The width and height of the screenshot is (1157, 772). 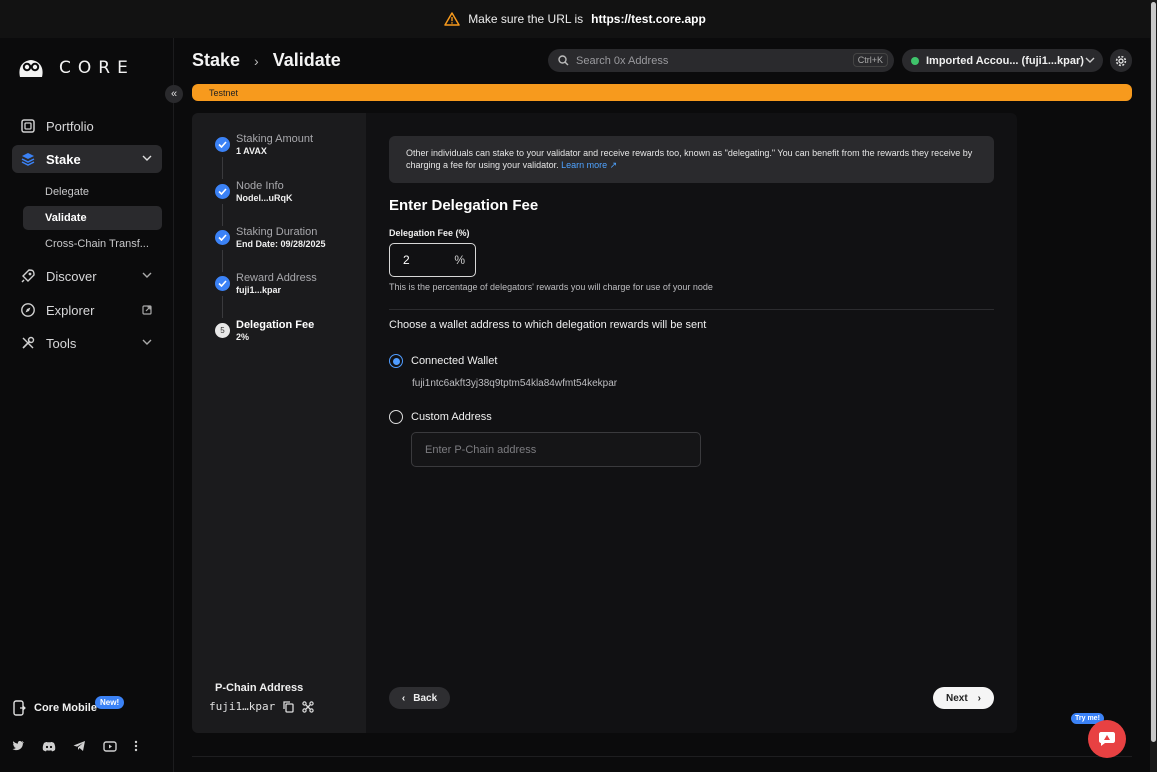 I want to click on search-shortcut: Ctrl+K, so click(x=870, y=60).